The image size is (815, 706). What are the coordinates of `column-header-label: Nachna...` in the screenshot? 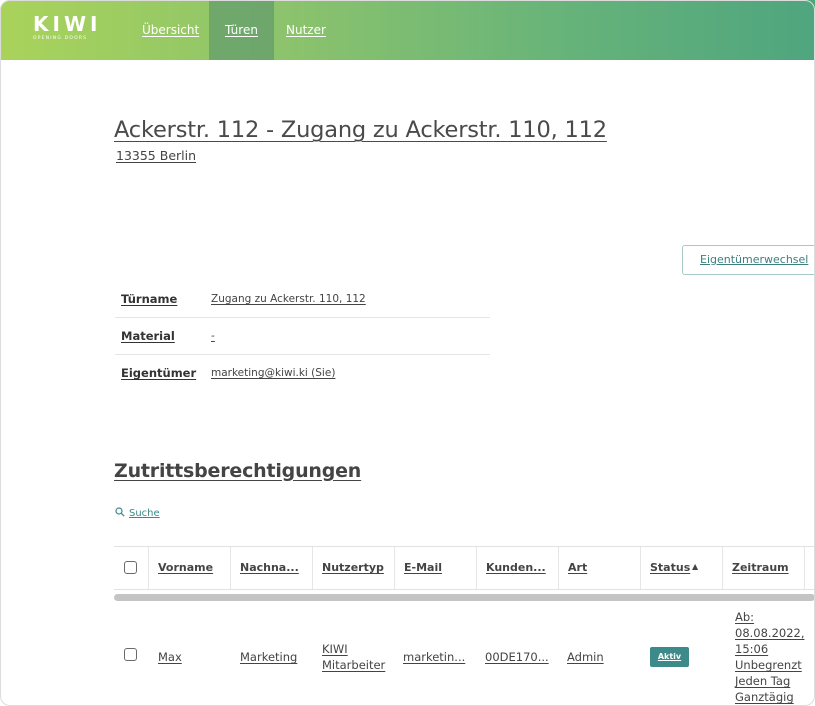 It's located at (269, 567).